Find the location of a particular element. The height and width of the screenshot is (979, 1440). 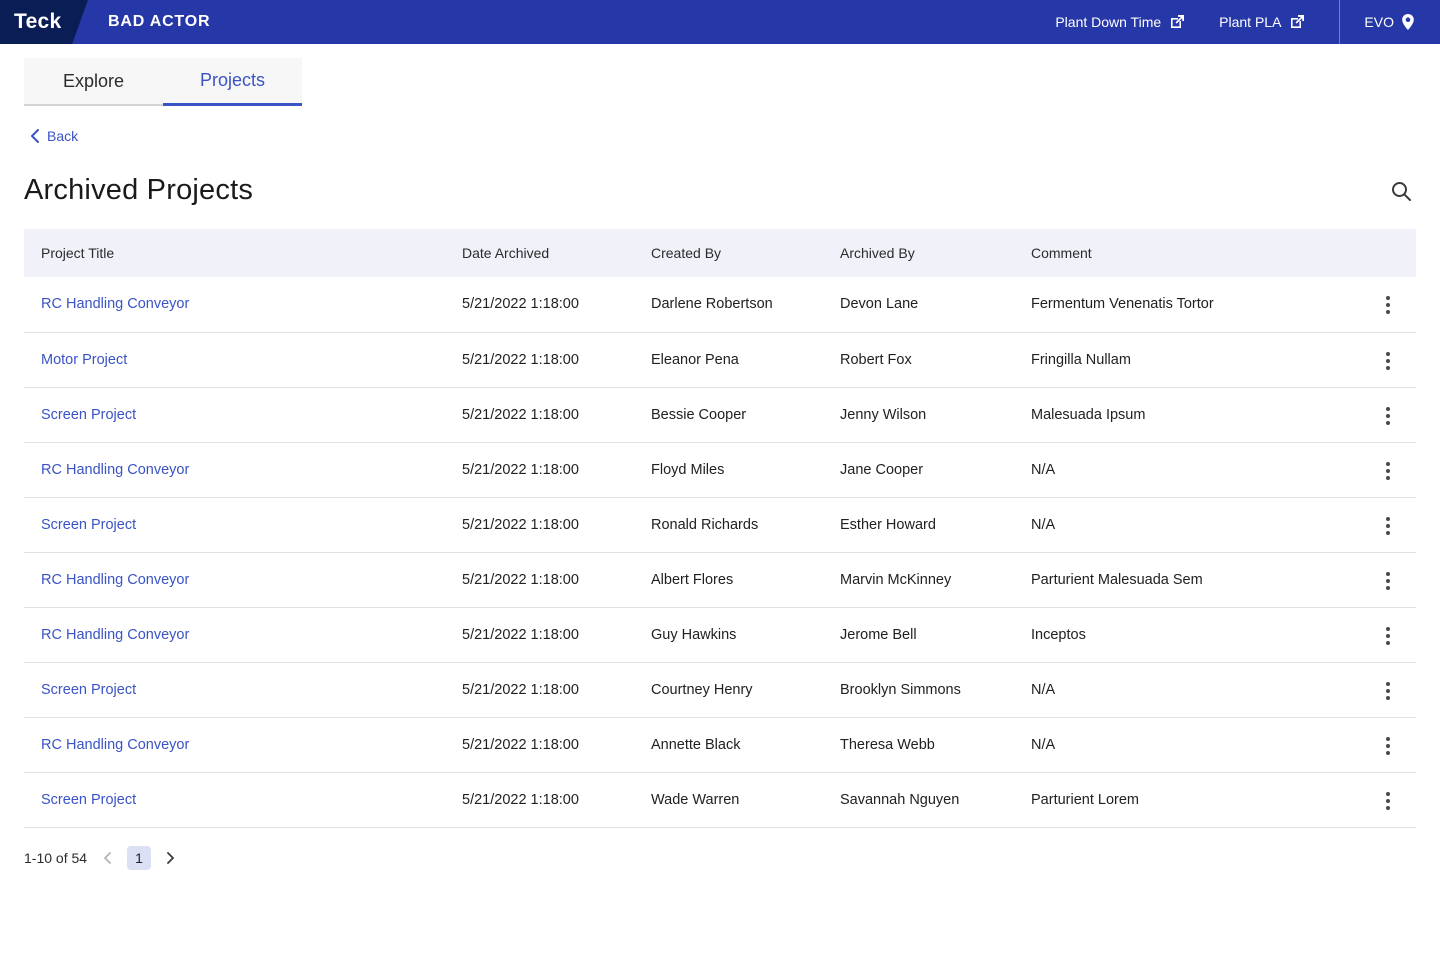

back-button: Back is located at coordinates (54, 136).